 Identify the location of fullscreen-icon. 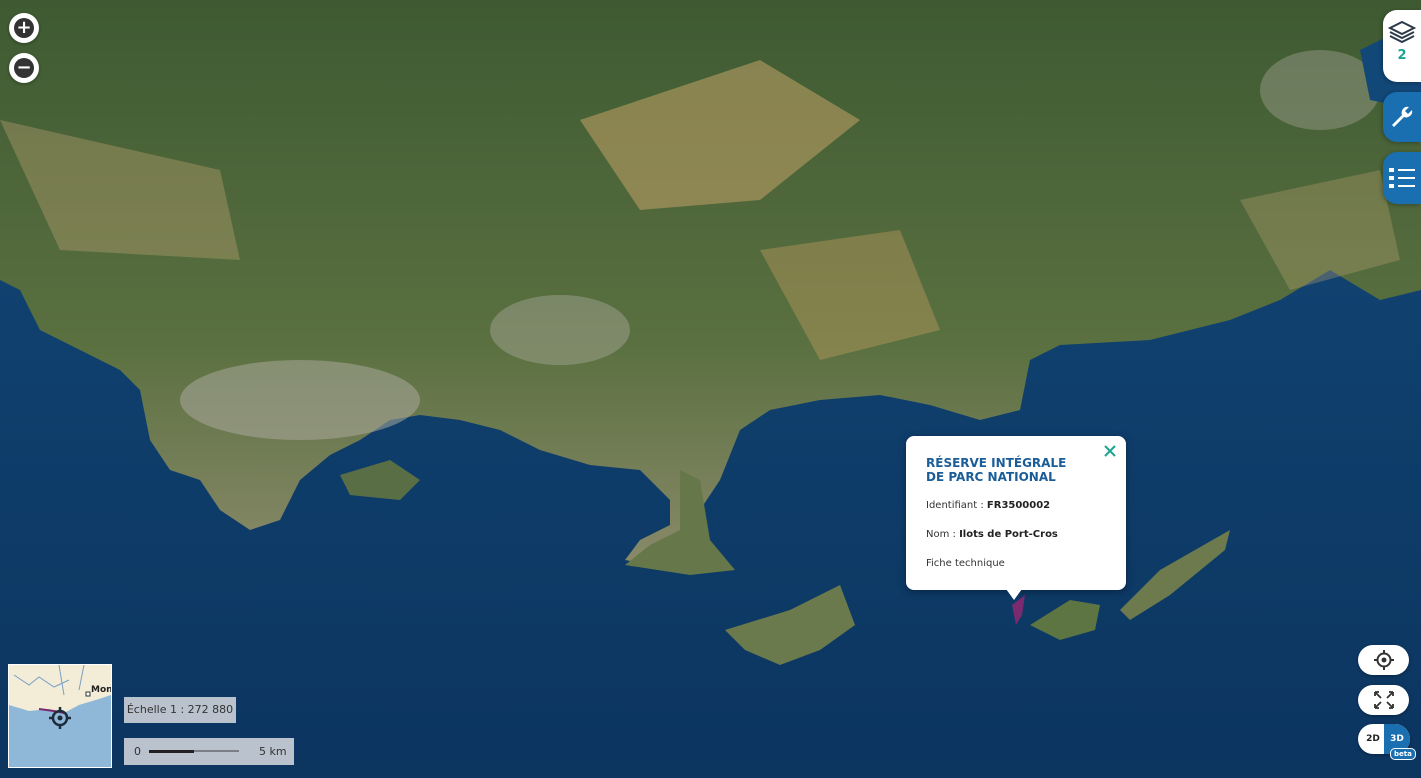
(1383, 700).